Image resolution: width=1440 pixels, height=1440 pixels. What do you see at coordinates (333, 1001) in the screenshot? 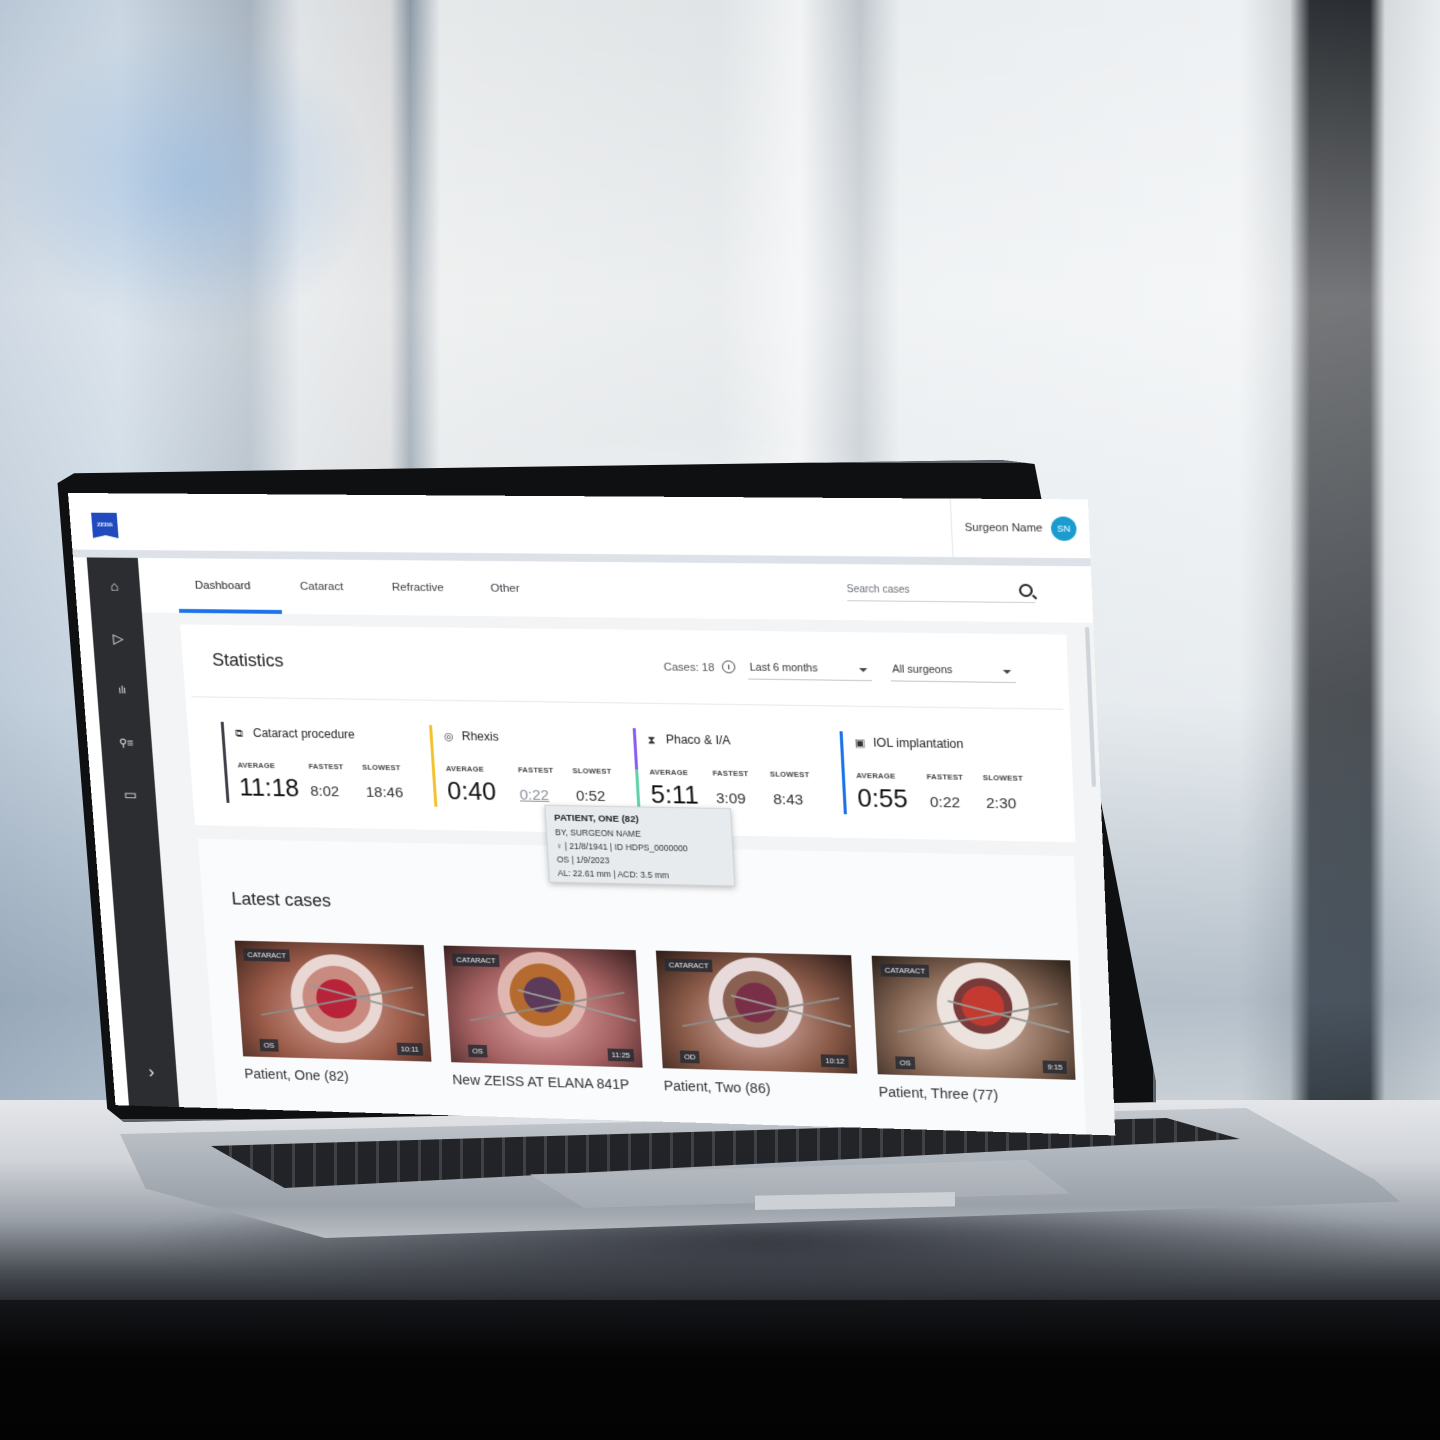
I see `case-video-thumbnail: CATARACT OS 10:11` at bounding box center [333, 1001].